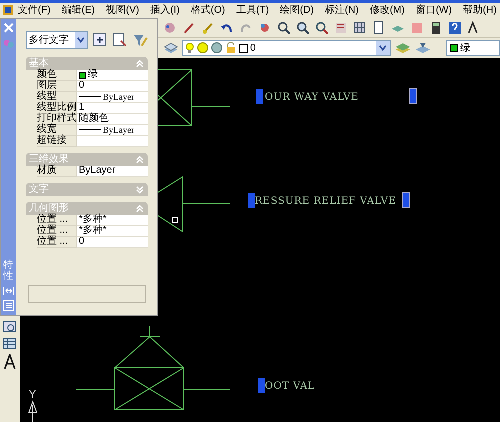 The height and width of the screenshot is (422, 500). I want to click on property-label: 线型, so click(57, 97).